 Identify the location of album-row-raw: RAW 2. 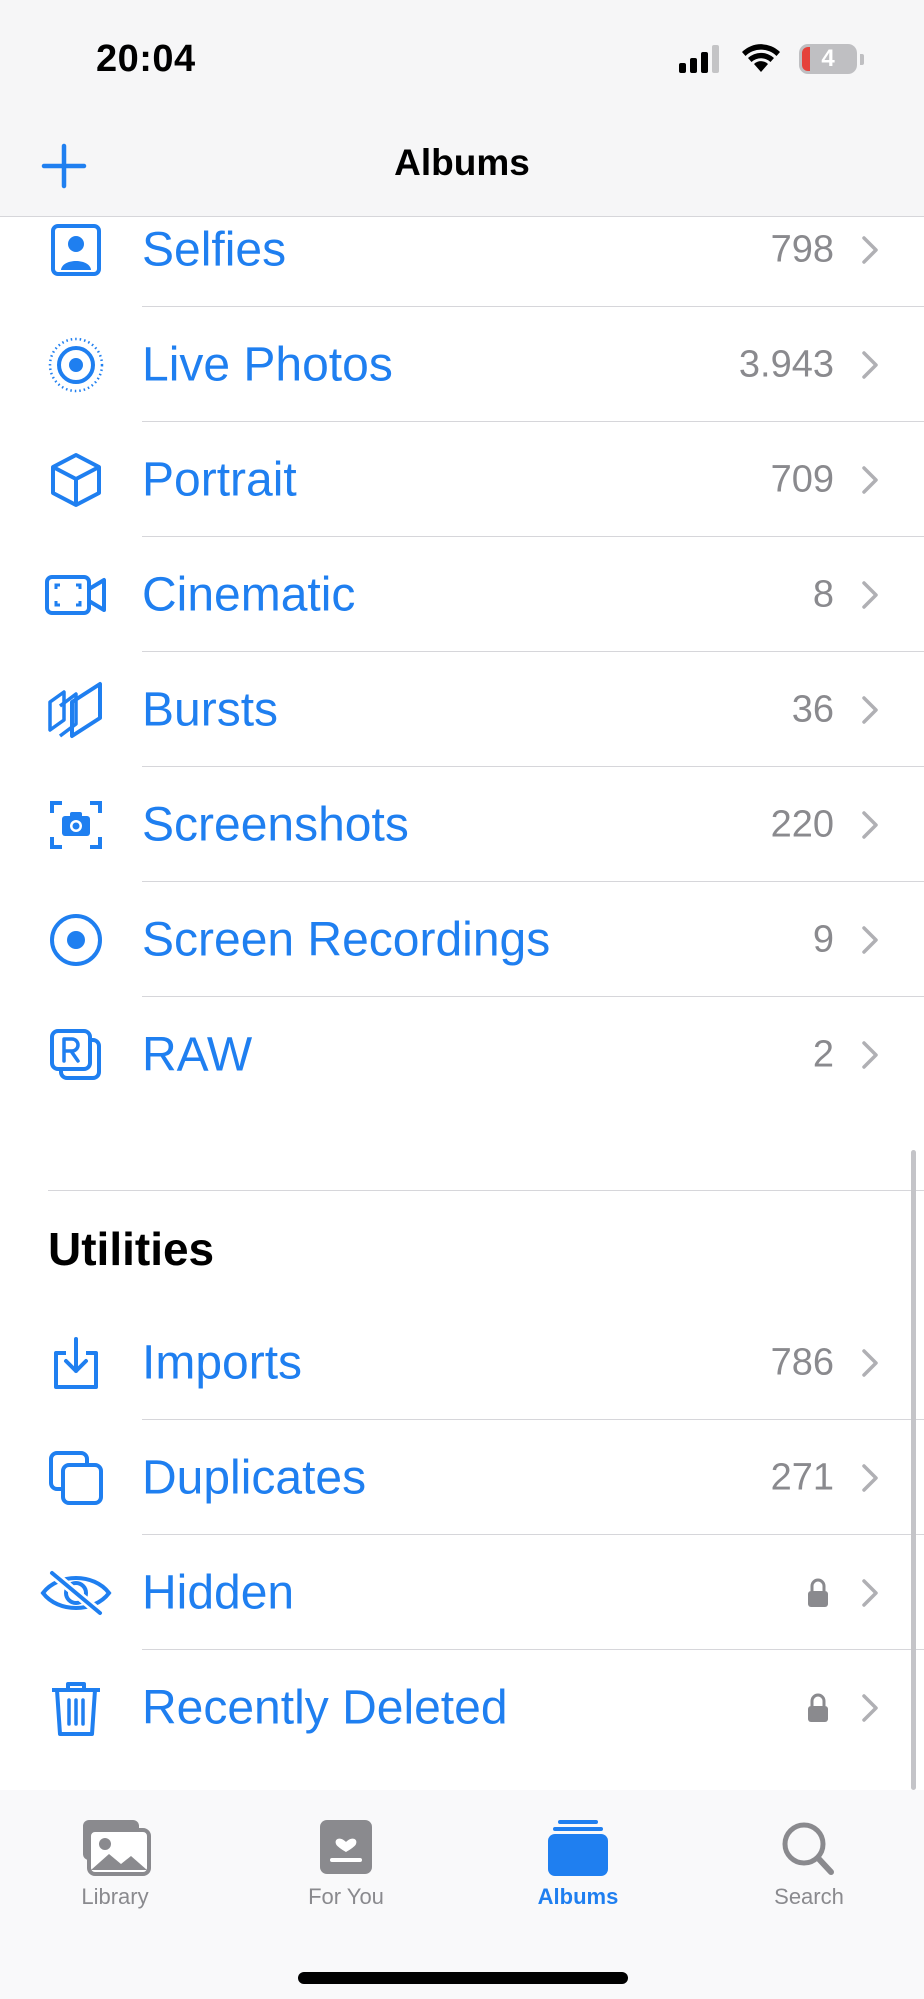
(462, 1054).